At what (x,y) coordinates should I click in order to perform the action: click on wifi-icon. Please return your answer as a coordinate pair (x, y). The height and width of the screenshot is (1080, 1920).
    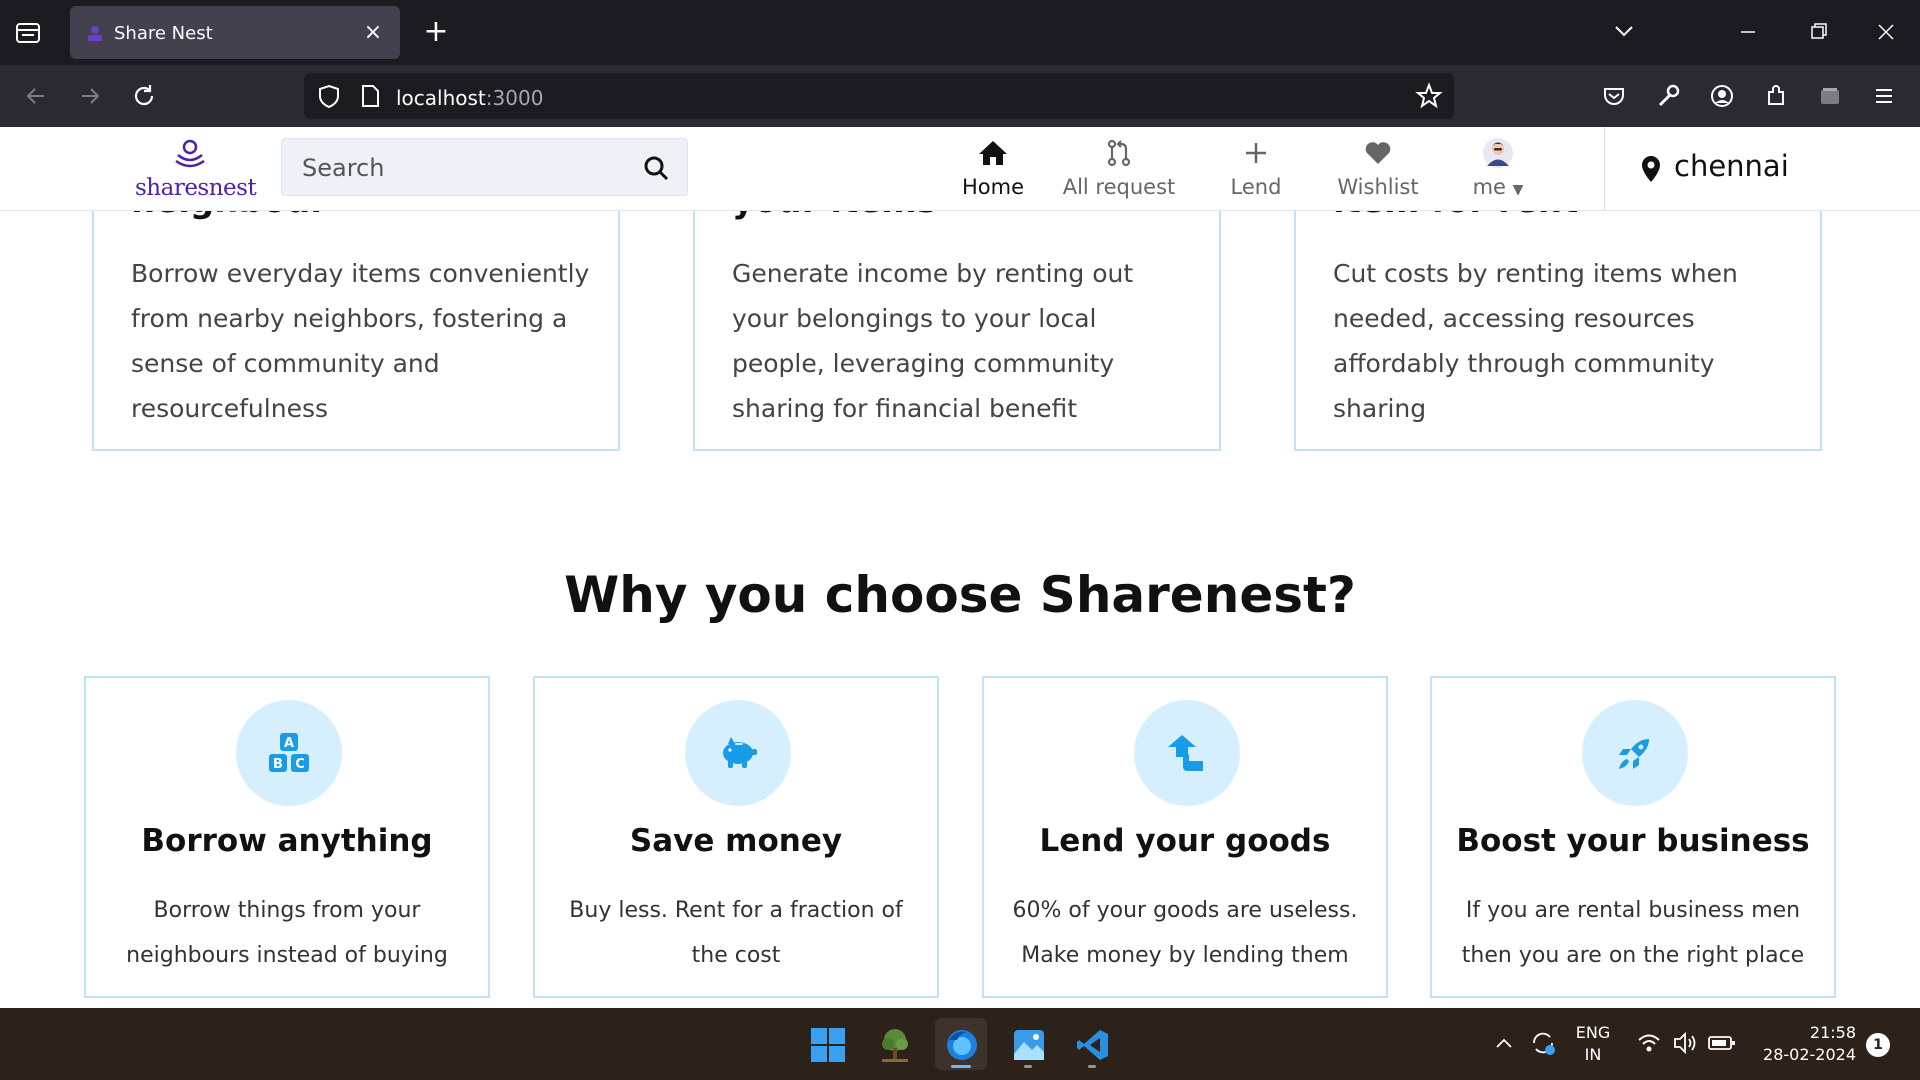
    Looking at the image, I should click on (1649, 1045).